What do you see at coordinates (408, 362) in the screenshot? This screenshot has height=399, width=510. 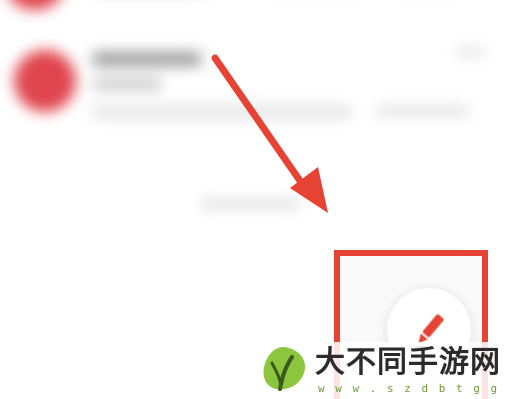 I see `watermark-title: 大不同手游网` at bounding box center [408, 362].